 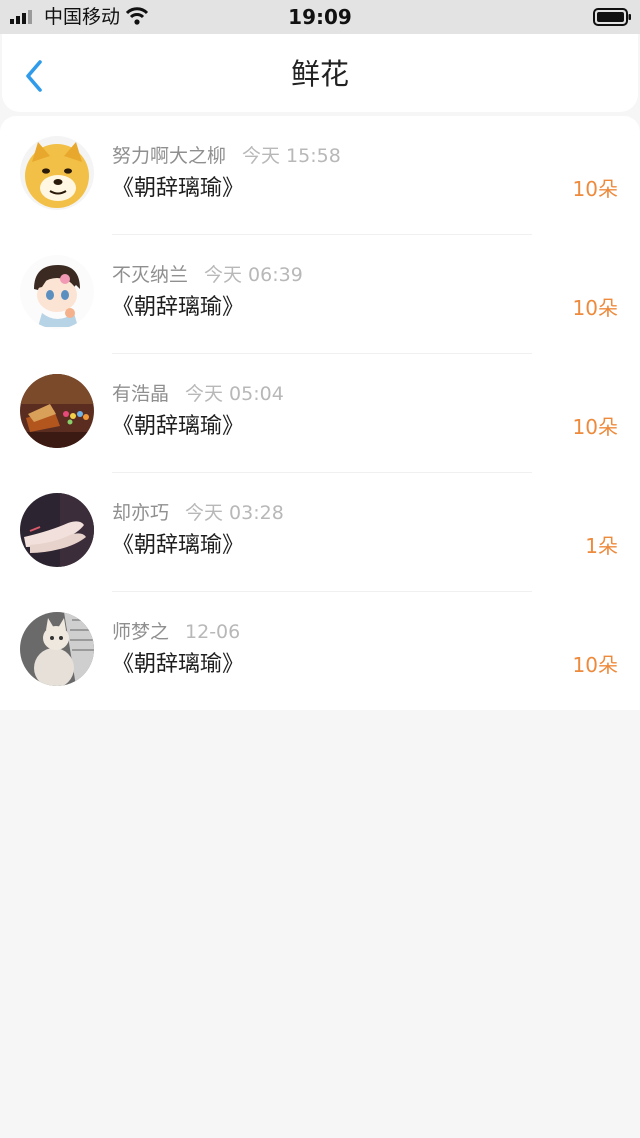 I want to click on item-meta: 却亦巧 今天 03:28, so click(x=198, y=513).